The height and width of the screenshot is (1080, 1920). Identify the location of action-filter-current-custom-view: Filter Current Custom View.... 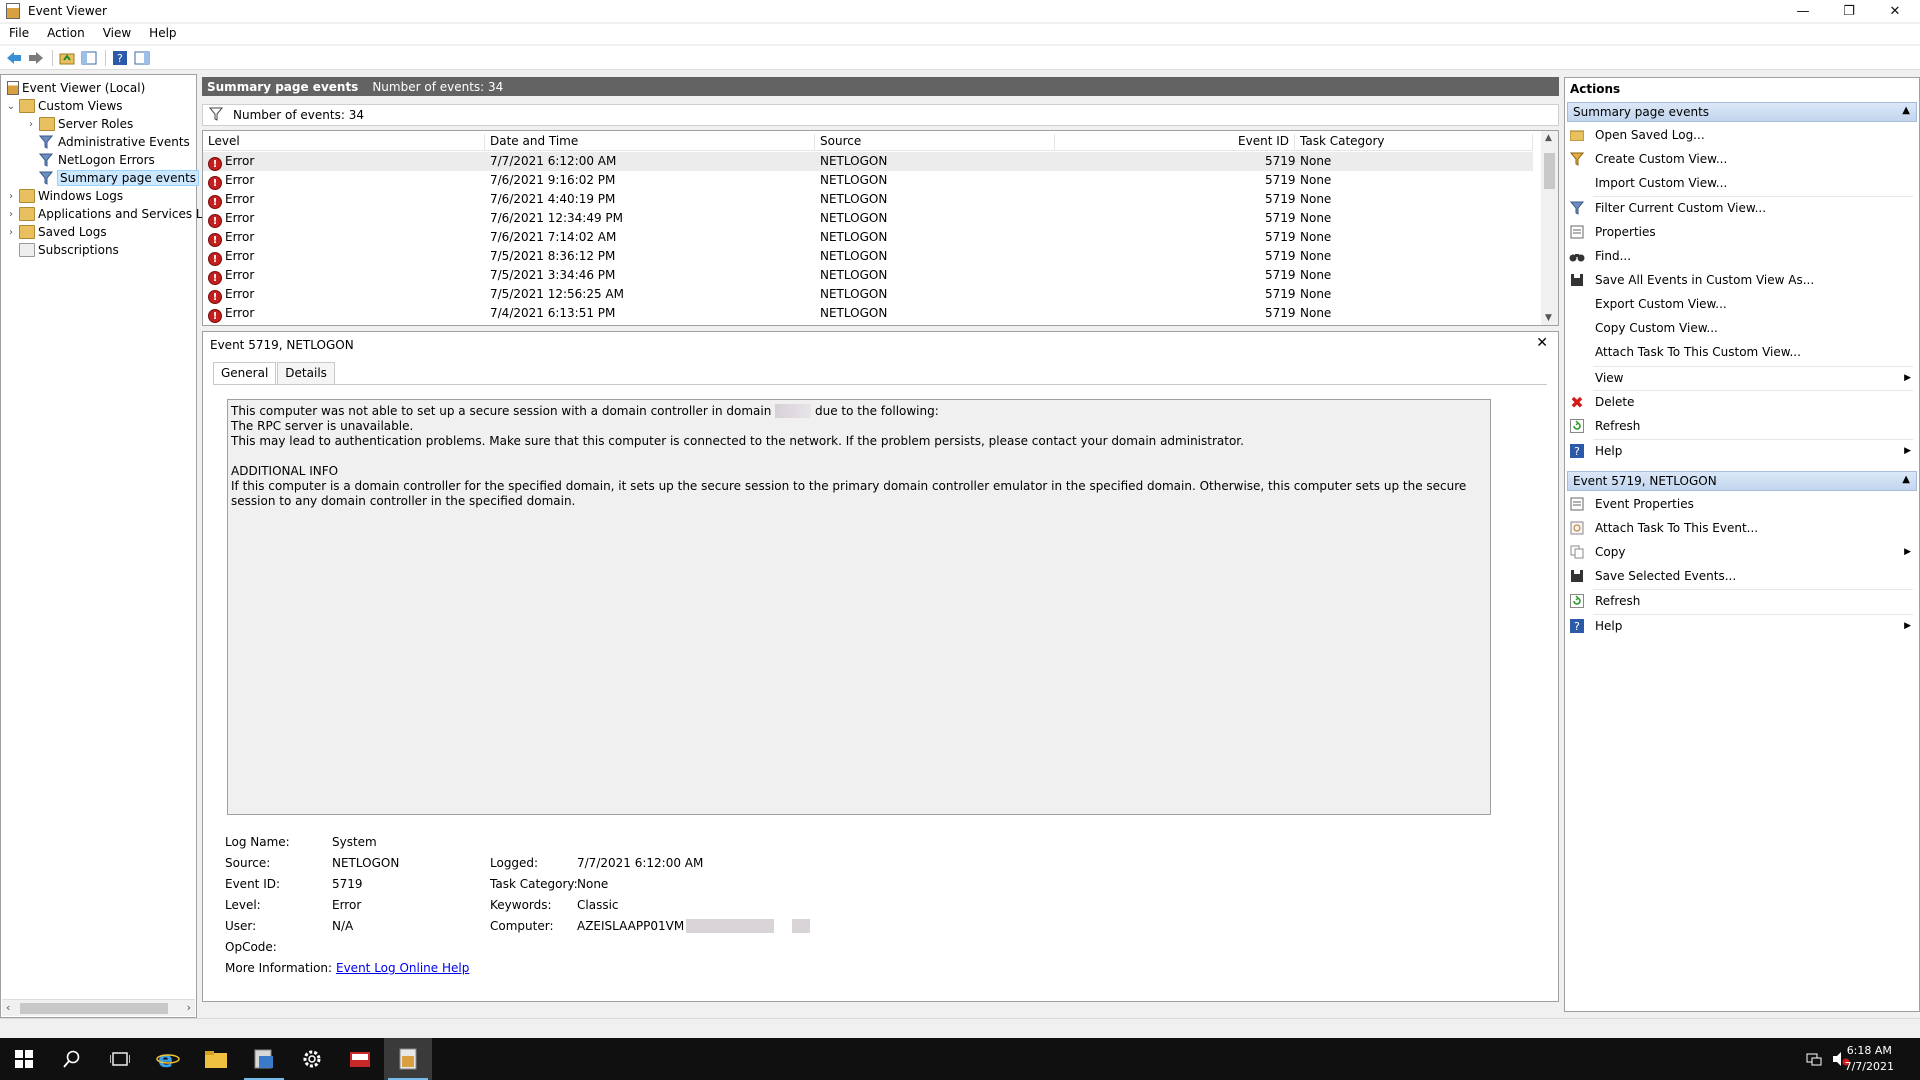
(1742, 208).